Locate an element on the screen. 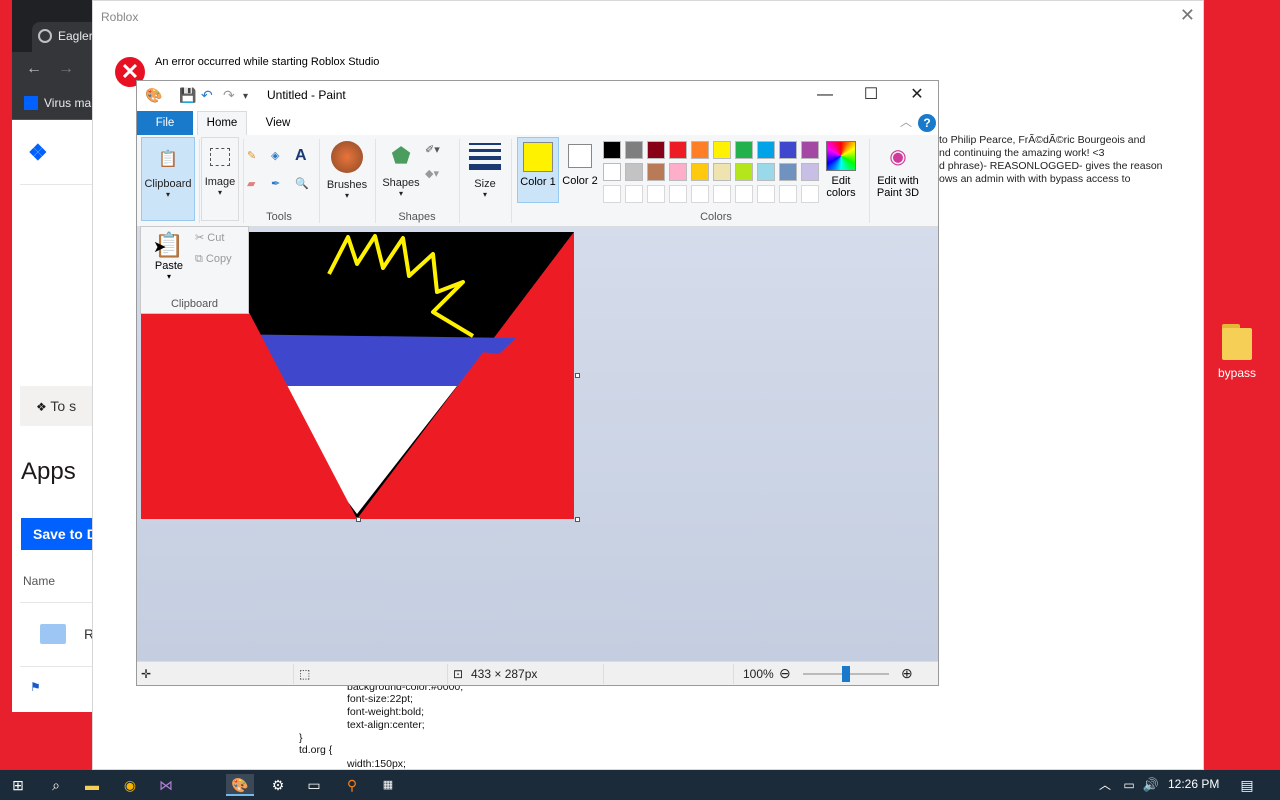 Image resolution: width=1280 pixels, height=800 pixels. help-icon: ? is located at coordinates (927, 123).